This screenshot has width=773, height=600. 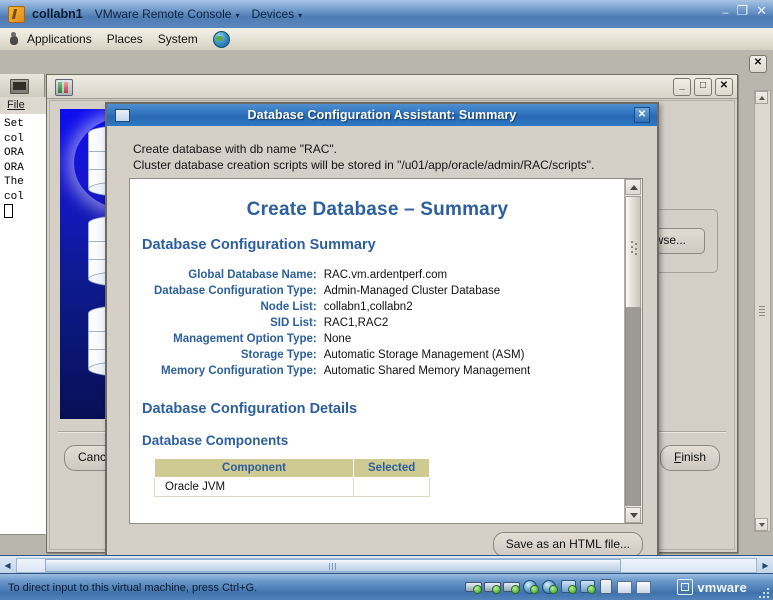 What do you see at coordinates (221, 39) in the screenshot?
I see `browser-globe-icon` at bounding box center [221, 39].